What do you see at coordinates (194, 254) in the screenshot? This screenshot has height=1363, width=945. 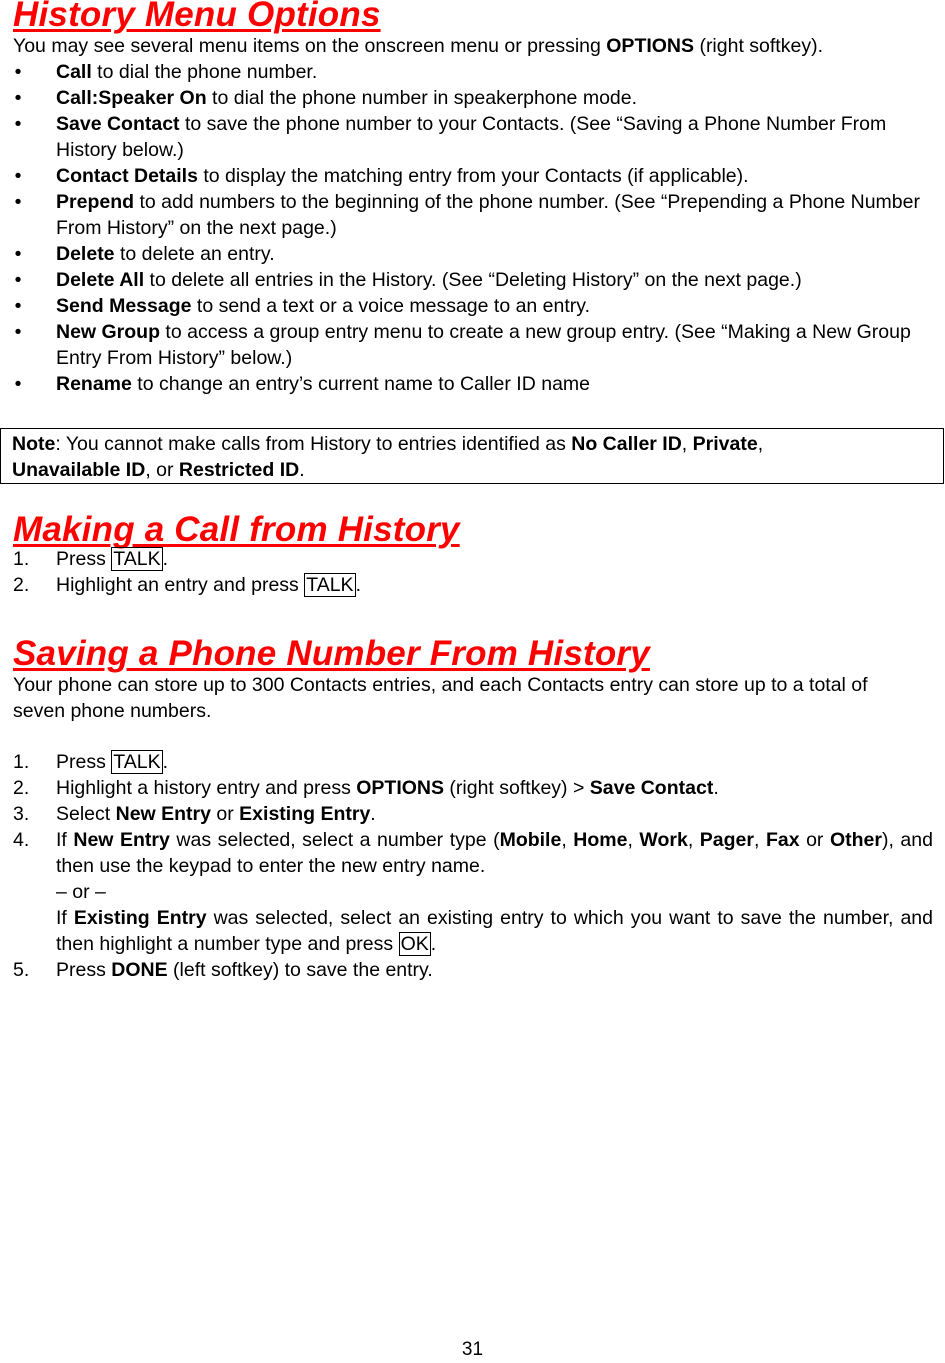 I see `menu-option-description: to delete an entry.` at bounding box center [194, 254].